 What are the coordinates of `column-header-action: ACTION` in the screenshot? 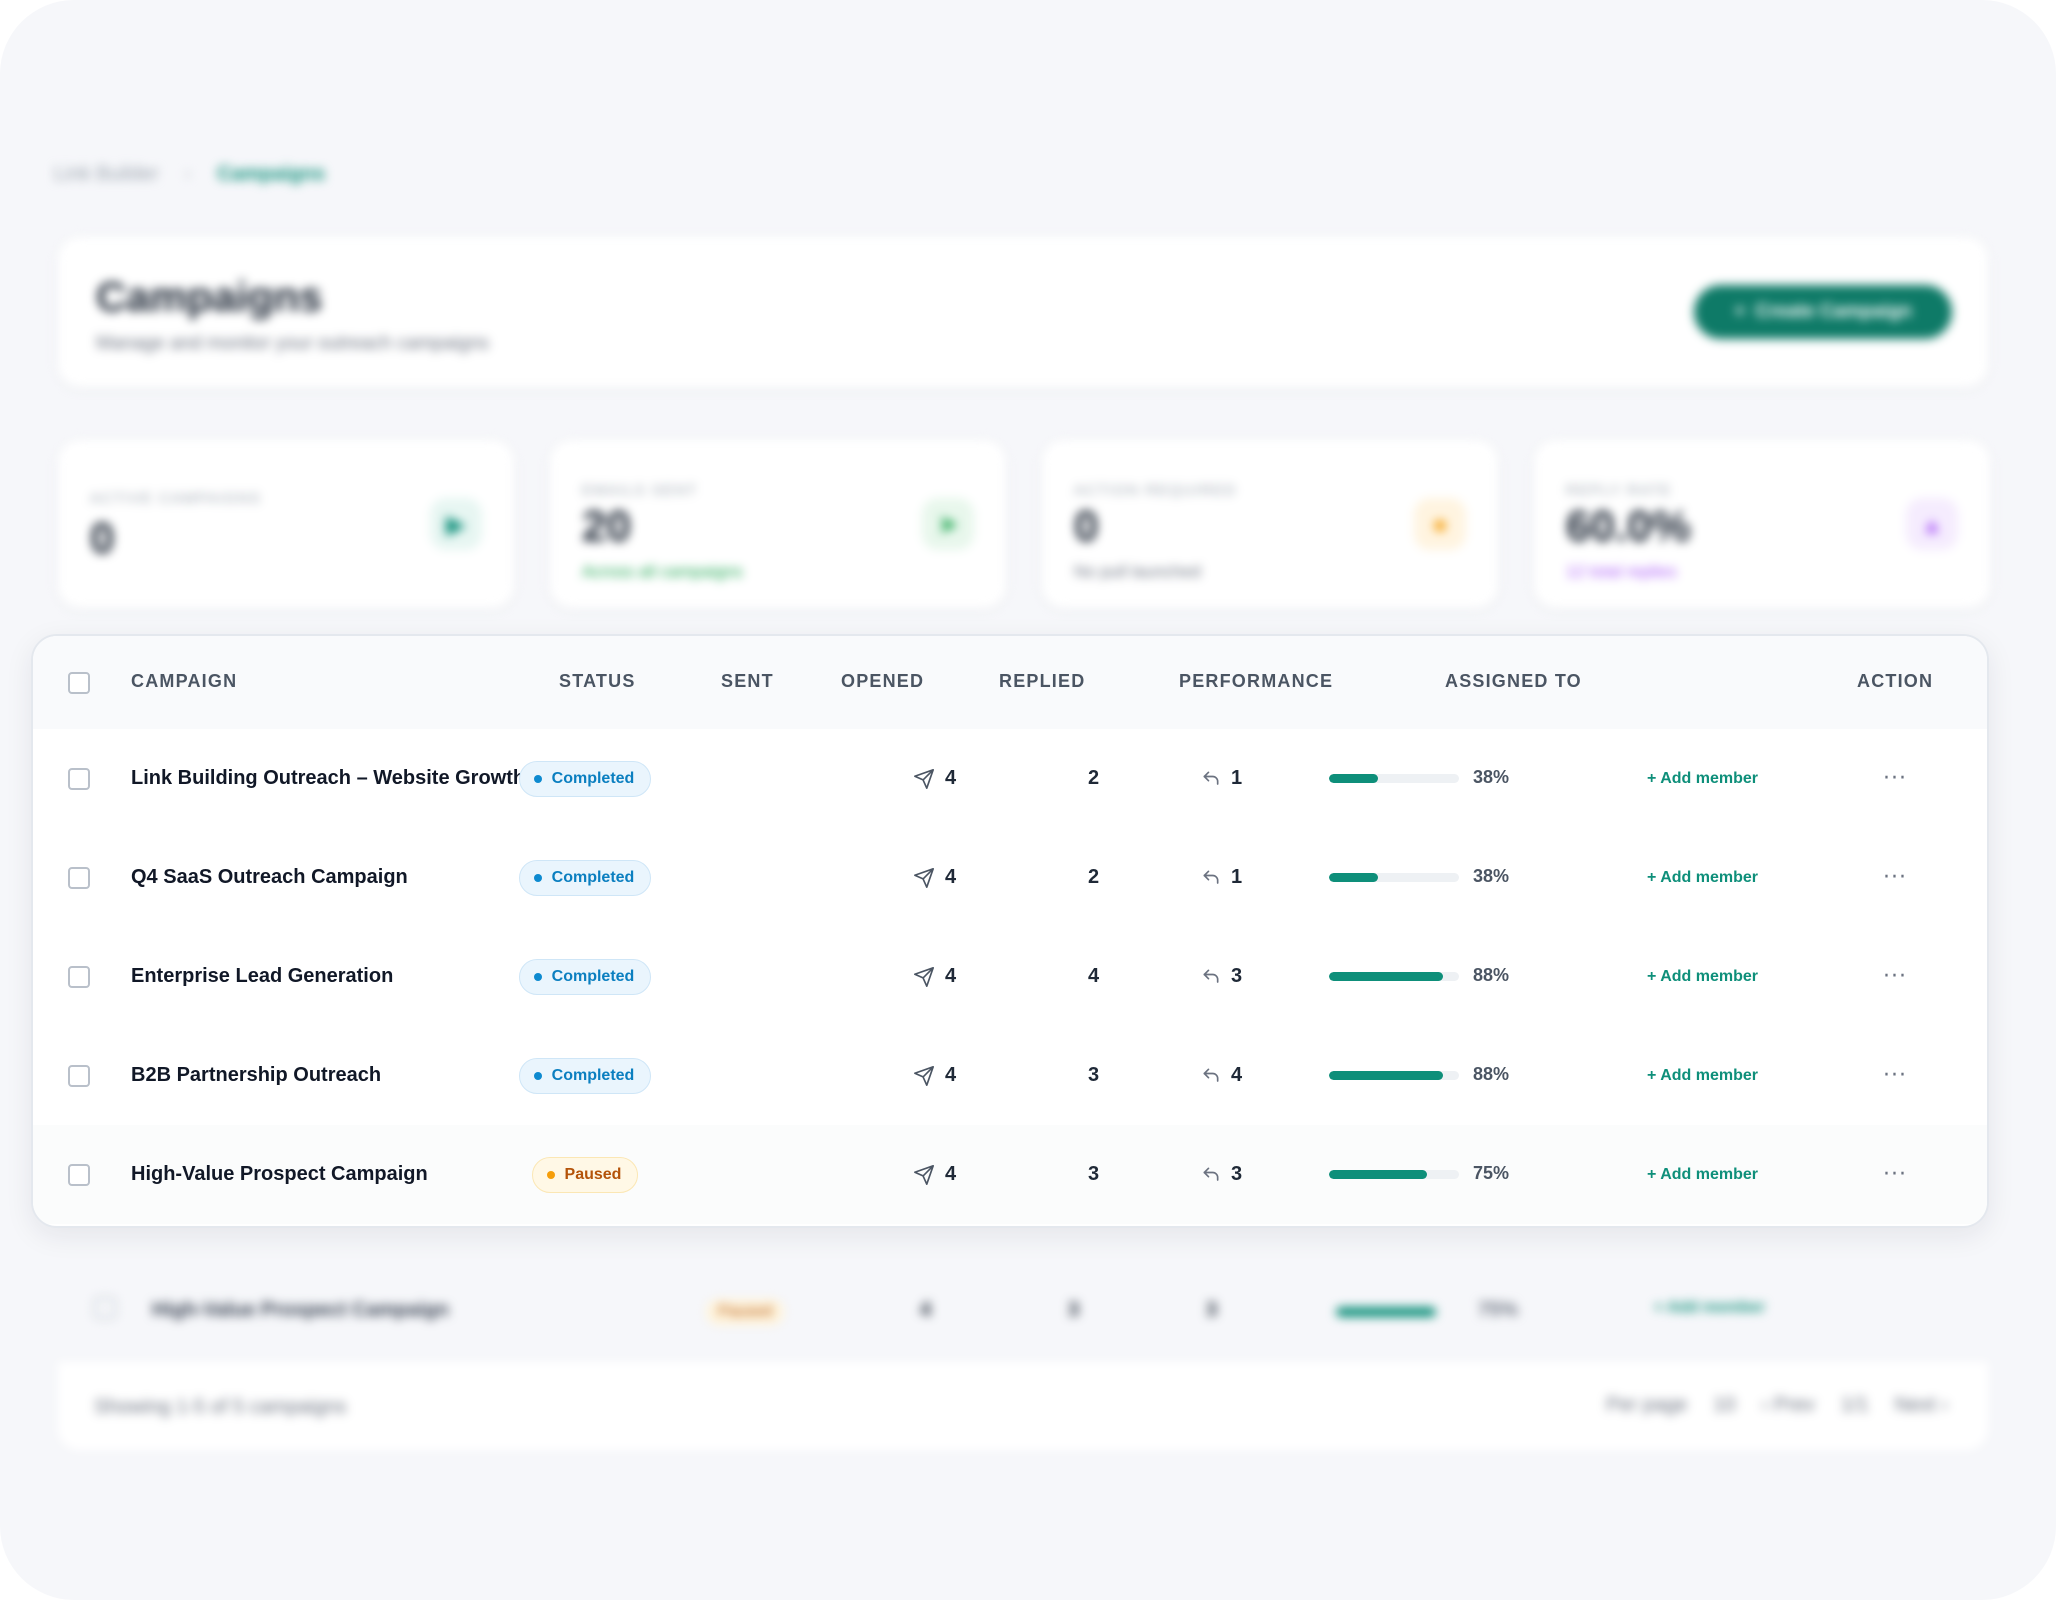 It's located at (1895, 681).